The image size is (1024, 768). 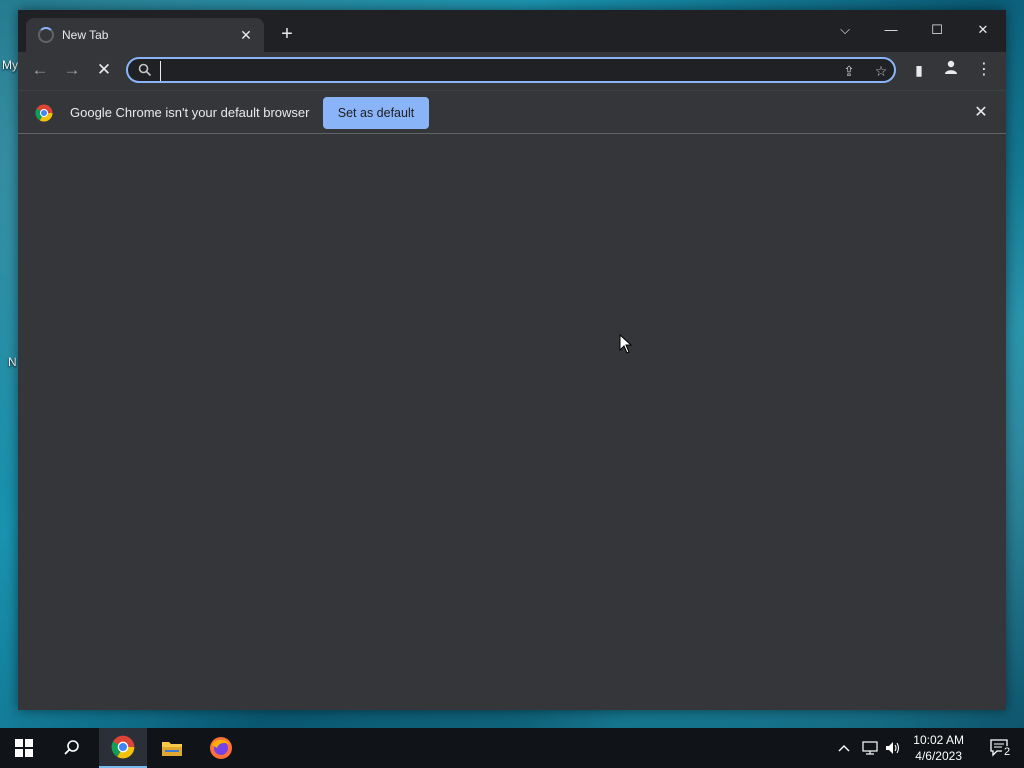 I want to click on title-bar: New Tab ✕ + ⌵ — ☐ ✕, so click(x=512, y=31).